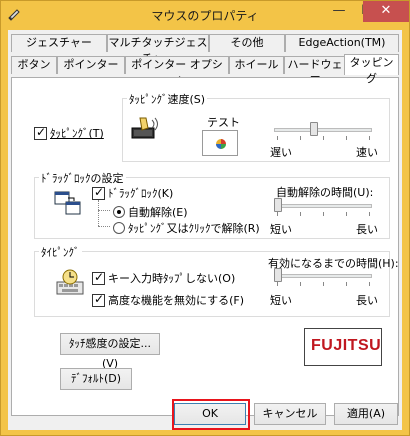 This screenshot has width=410, height=436. Describe the element at coordinates (98, 277) in the screenshot. I see `disable-on-key-box` at that location.